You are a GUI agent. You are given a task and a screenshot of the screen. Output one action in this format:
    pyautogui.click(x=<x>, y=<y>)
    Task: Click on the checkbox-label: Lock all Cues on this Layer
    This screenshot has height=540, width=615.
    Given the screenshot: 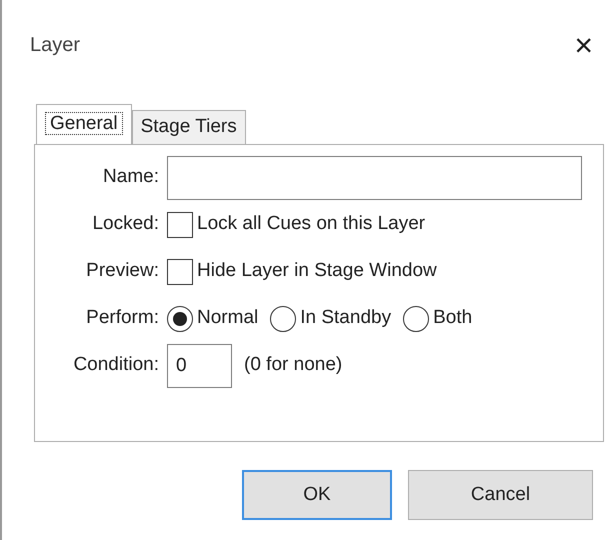 What is the action you would take?
    pyautogui.click(x=311, y=224)
    